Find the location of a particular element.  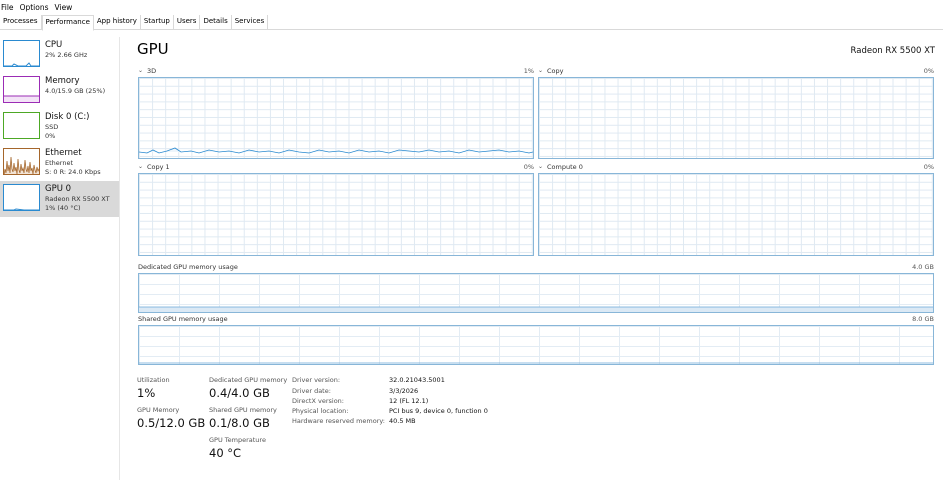

driver-version-label: Driver version: is located at coordinates (316, 380).